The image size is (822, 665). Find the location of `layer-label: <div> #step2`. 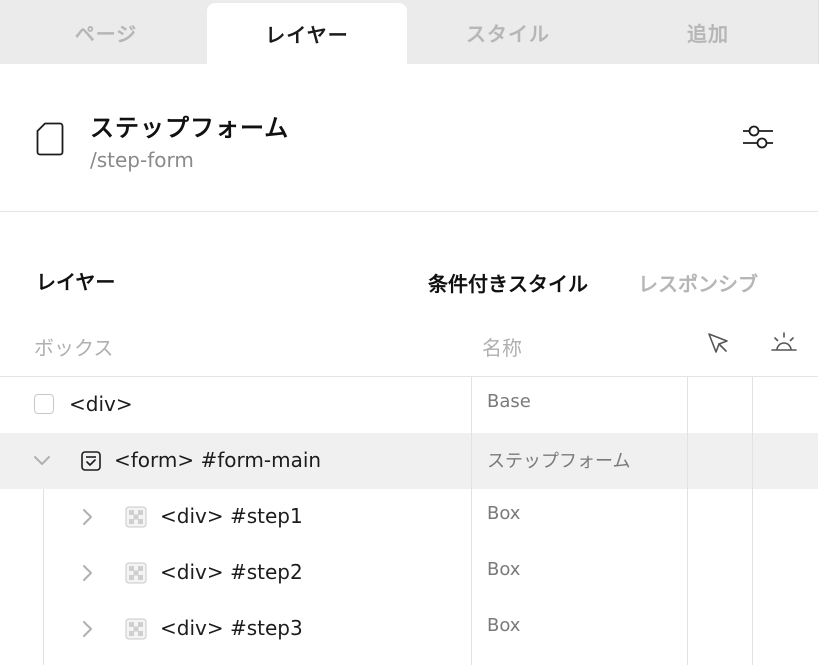

layer-label: <div> #step2 is located at coordinates (231, 572).